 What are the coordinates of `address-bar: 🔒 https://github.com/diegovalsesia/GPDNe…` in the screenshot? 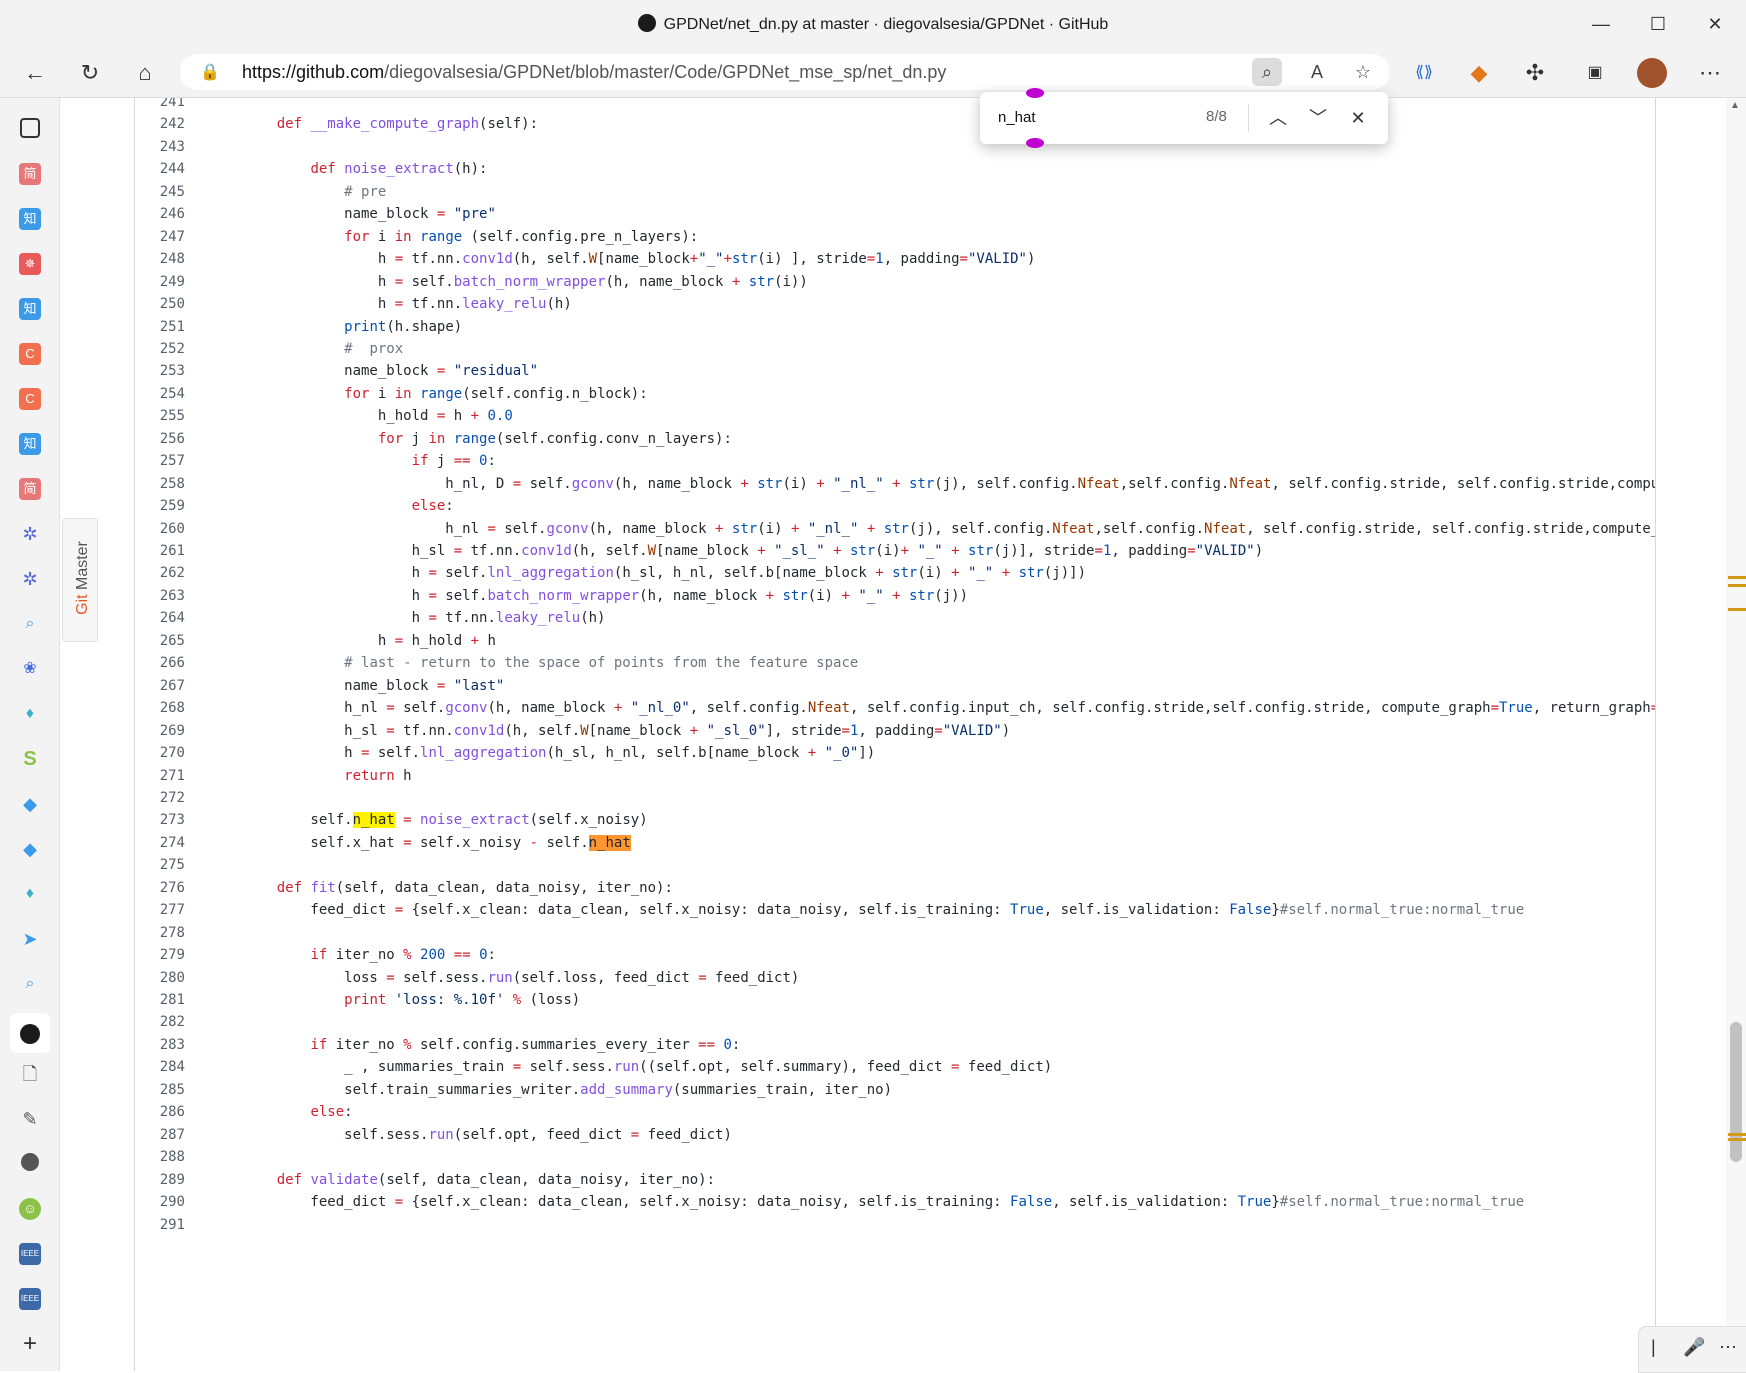 It's located at (785, 72).